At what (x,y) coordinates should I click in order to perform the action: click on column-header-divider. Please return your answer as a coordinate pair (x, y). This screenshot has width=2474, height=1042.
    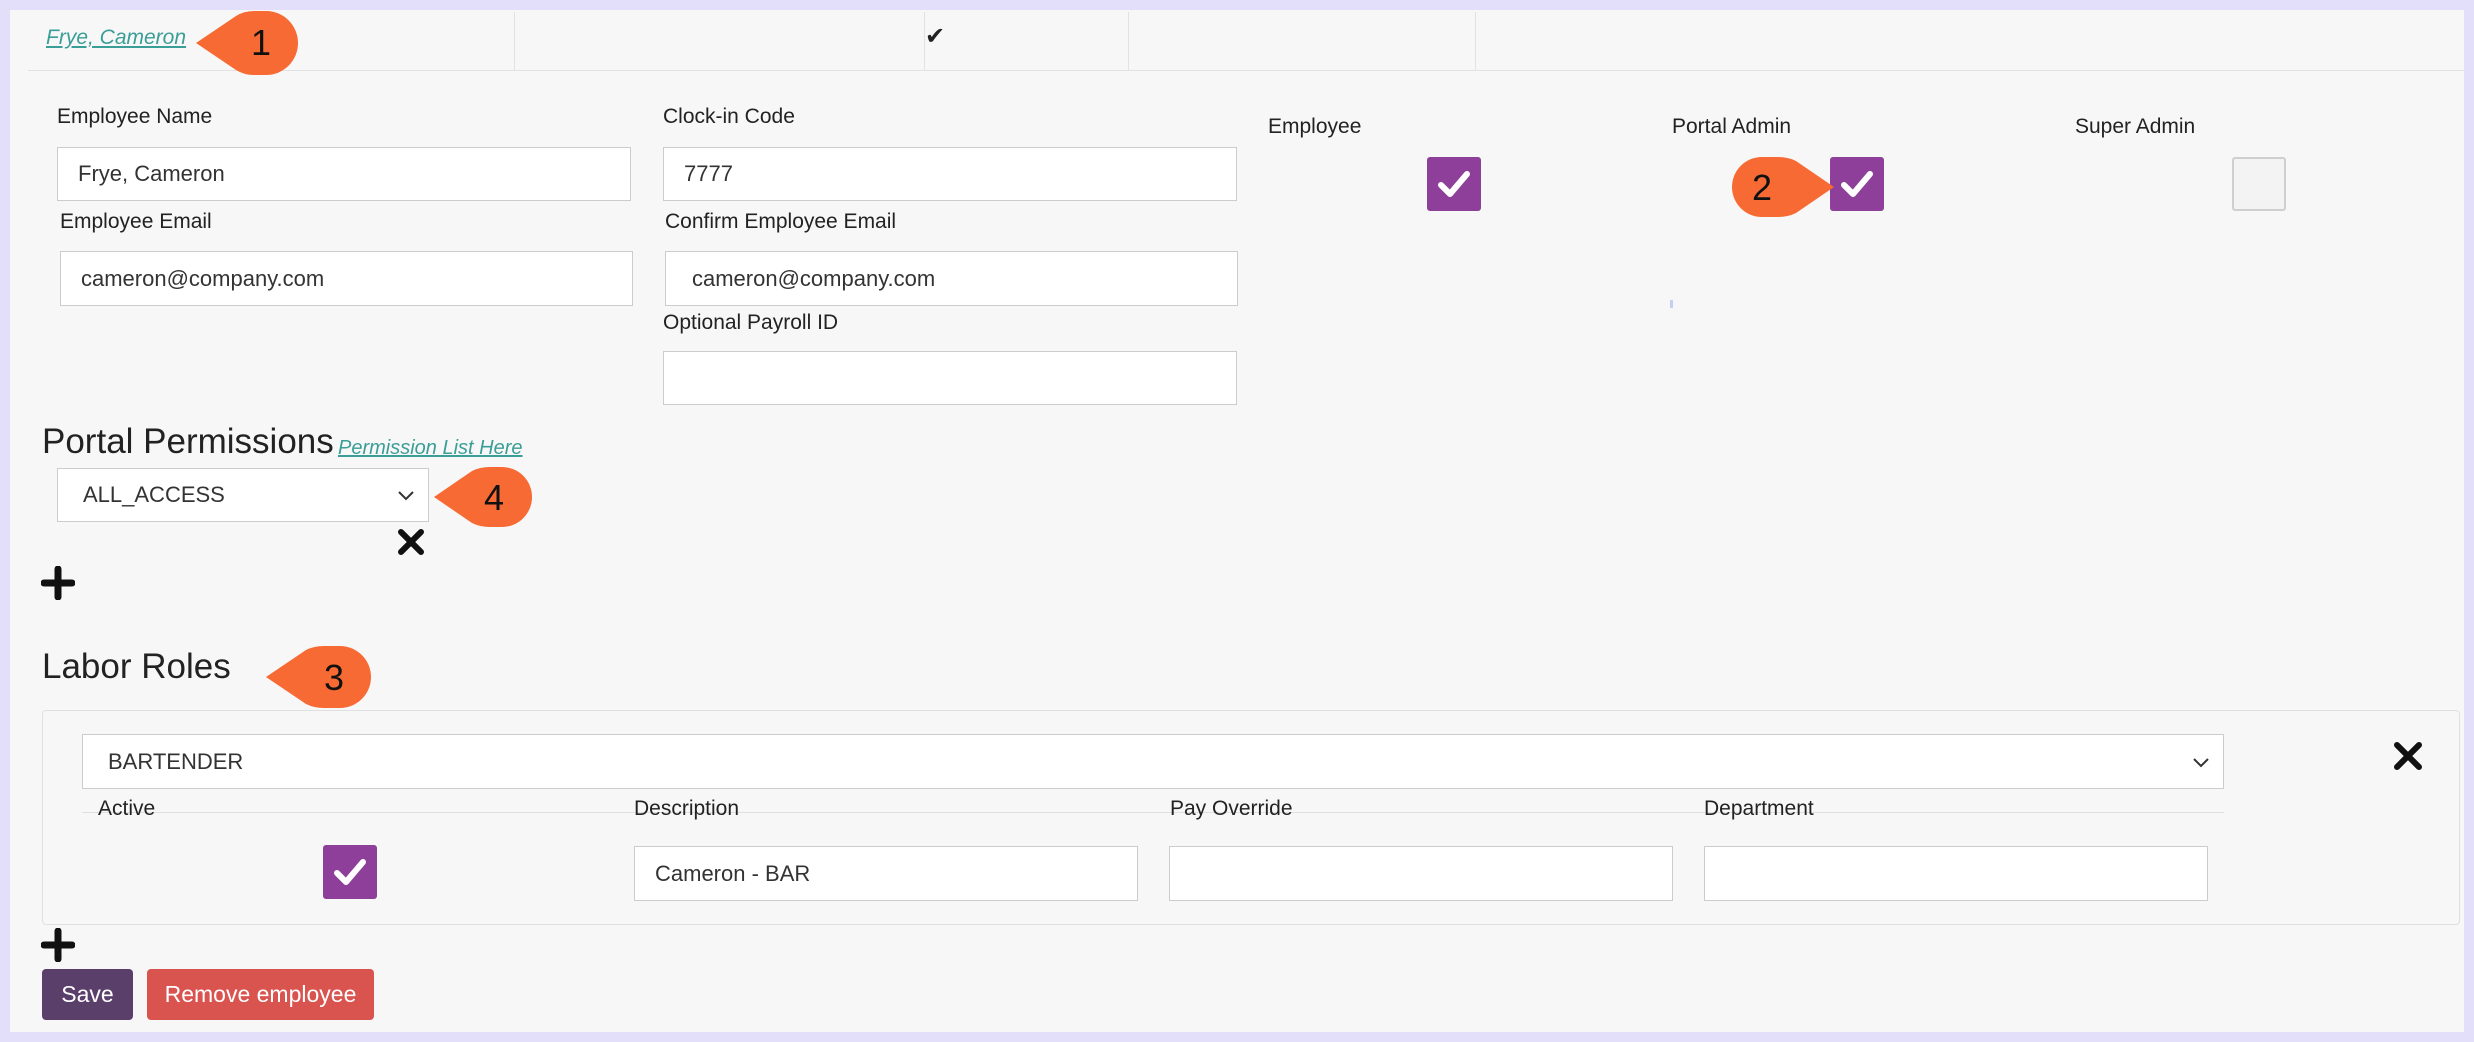
    Looking at the image, I should click on (1153, 812).